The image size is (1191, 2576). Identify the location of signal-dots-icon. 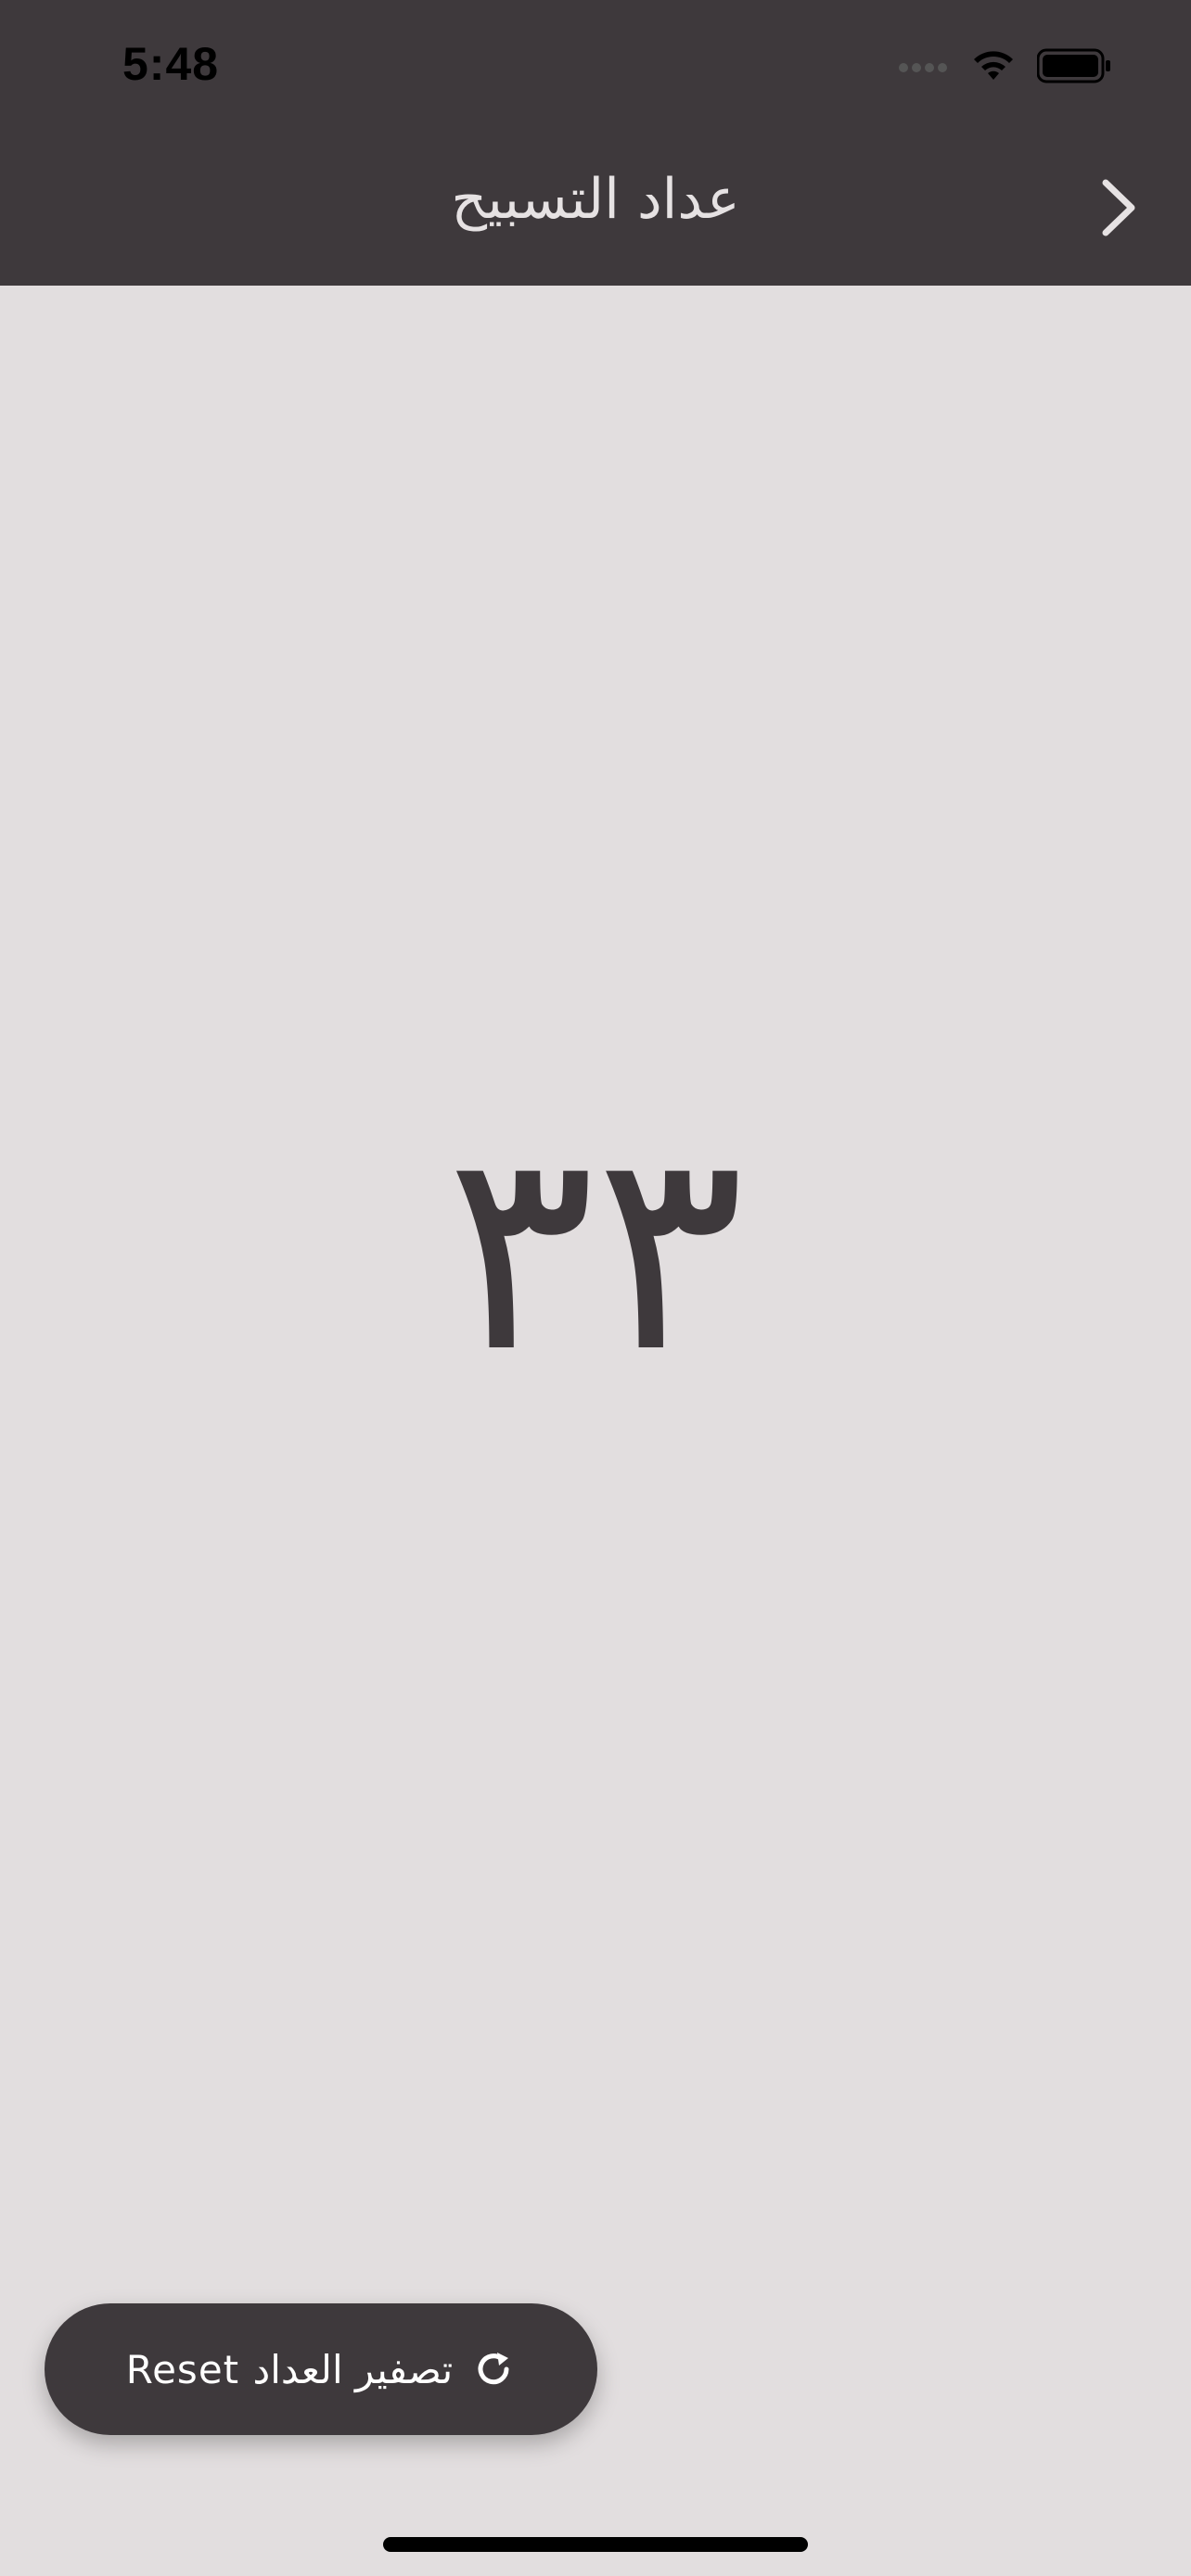
(924, 68).